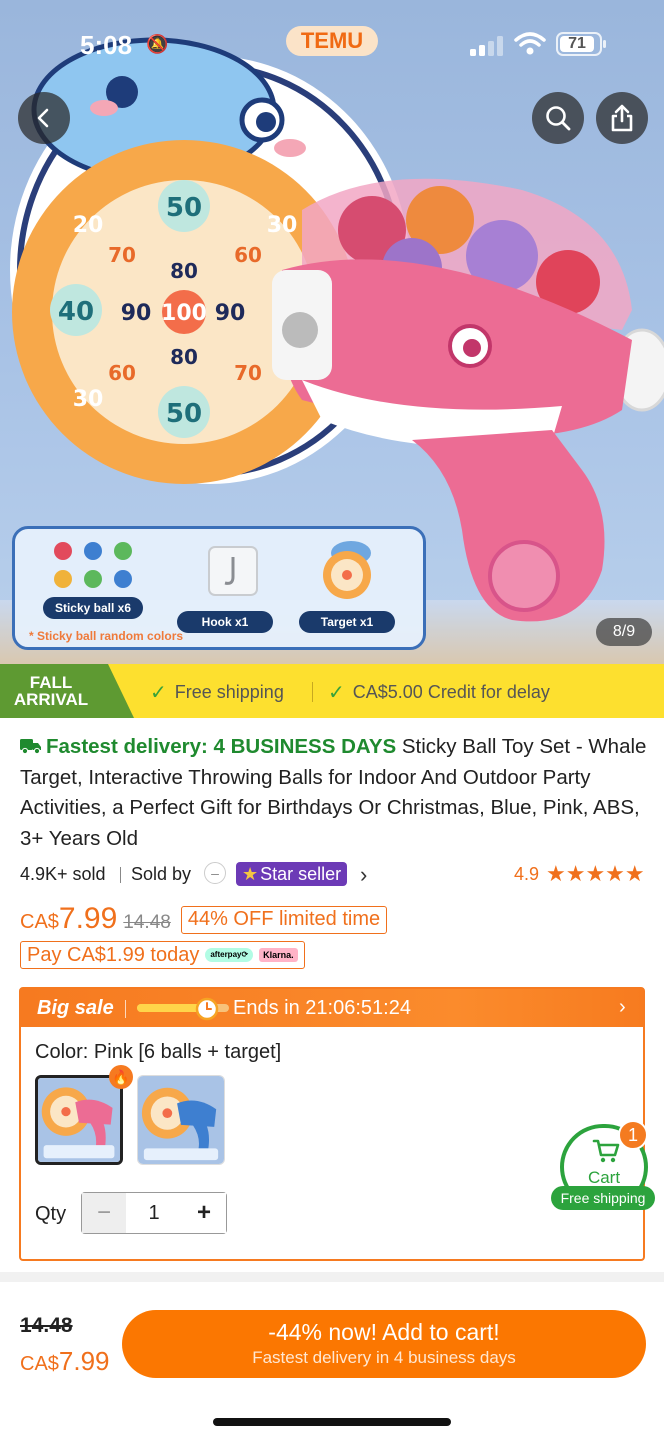  Describe the element at coordinates (125, 1009) in the screenshot. I see `sale-divider` at that location.